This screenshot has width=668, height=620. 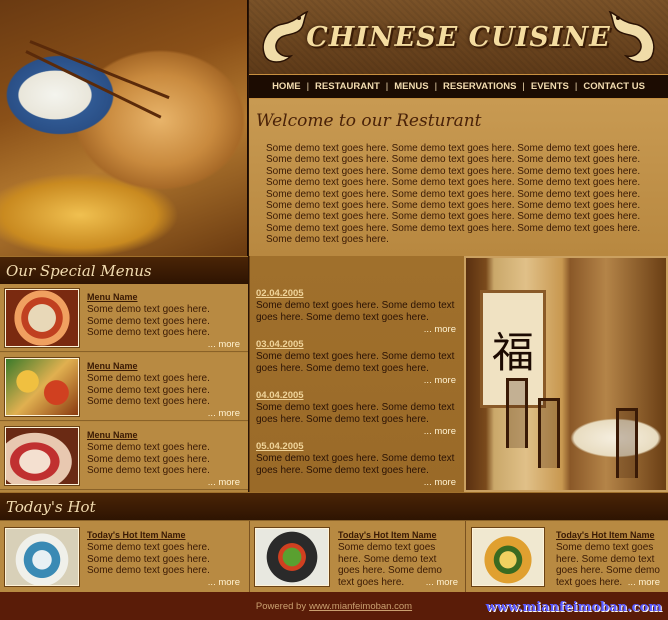 What do you see at coordinates (566, 374) in the screenshot?
I see `dining-room-photo: 福` at bounding box center [566, 374].